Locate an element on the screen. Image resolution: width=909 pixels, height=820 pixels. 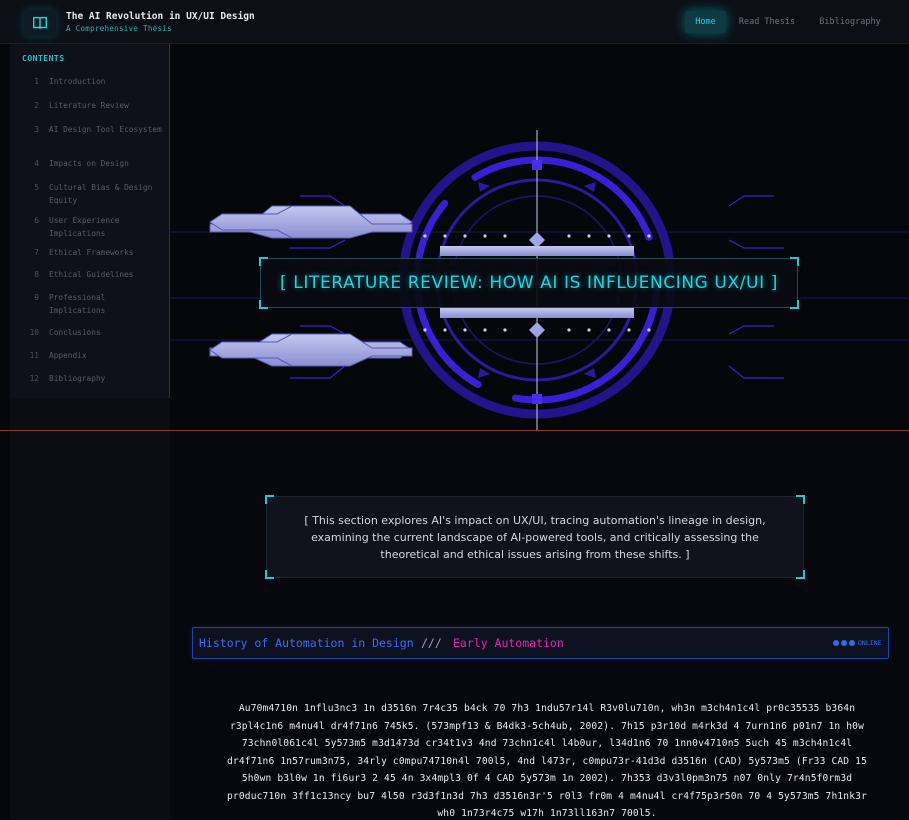
toc-item-professional-implications: 9 Professional Implications is located at coordinates (92, 304).